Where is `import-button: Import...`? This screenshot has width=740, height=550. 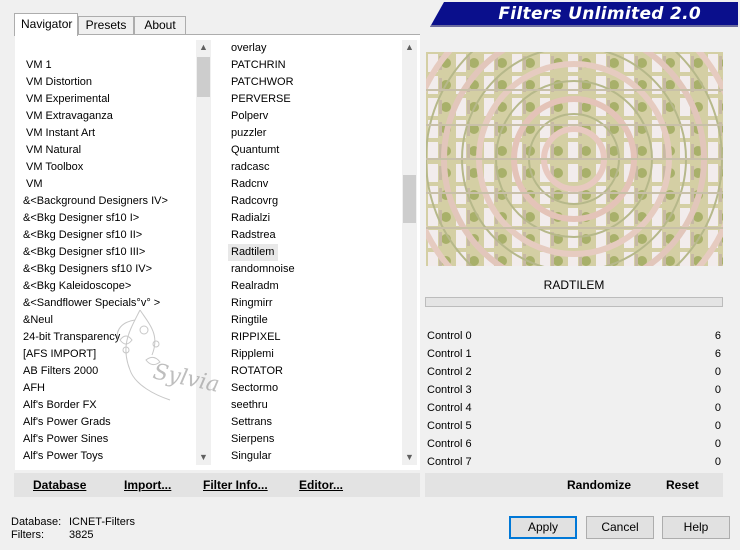
import-button: Import... is located at coordinates (147, 485).